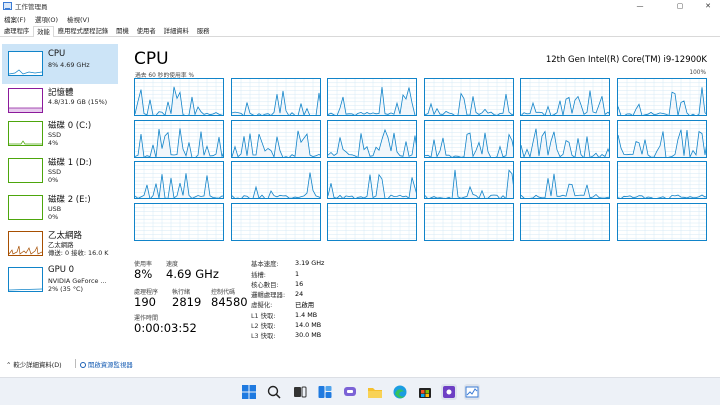 This screenshot has height=405, width=720. Describe the element at coordinates (78, 102) in the screenshot. I see `sidebar-item-detail: 4.8/31.9 GB (15%)` at that location.